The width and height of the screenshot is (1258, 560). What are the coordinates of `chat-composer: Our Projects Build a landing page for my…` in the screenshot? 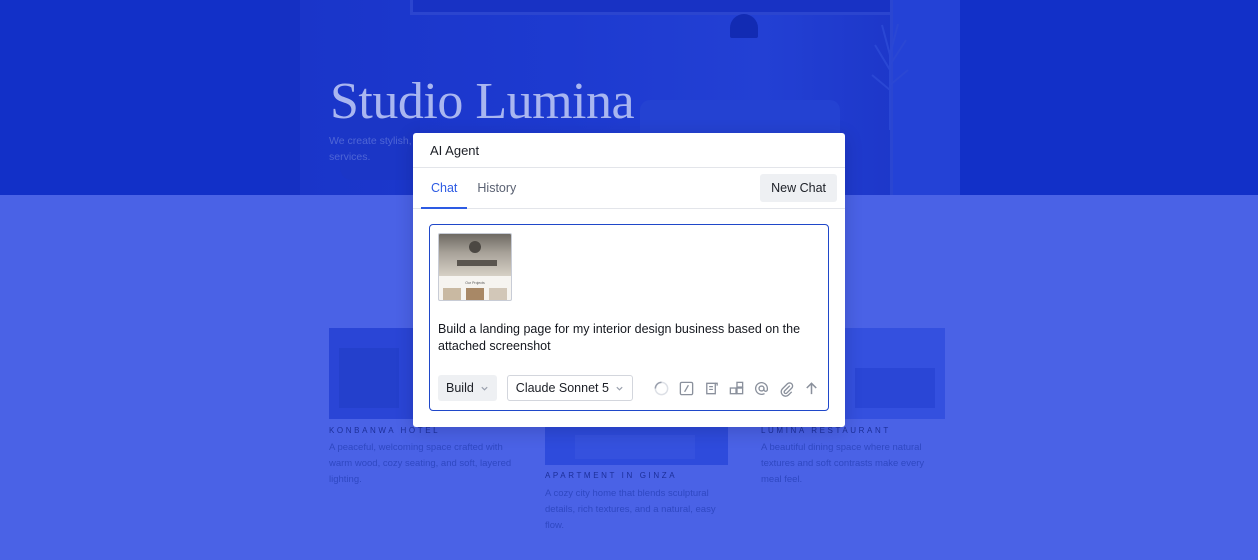 It's located at (629, 317).